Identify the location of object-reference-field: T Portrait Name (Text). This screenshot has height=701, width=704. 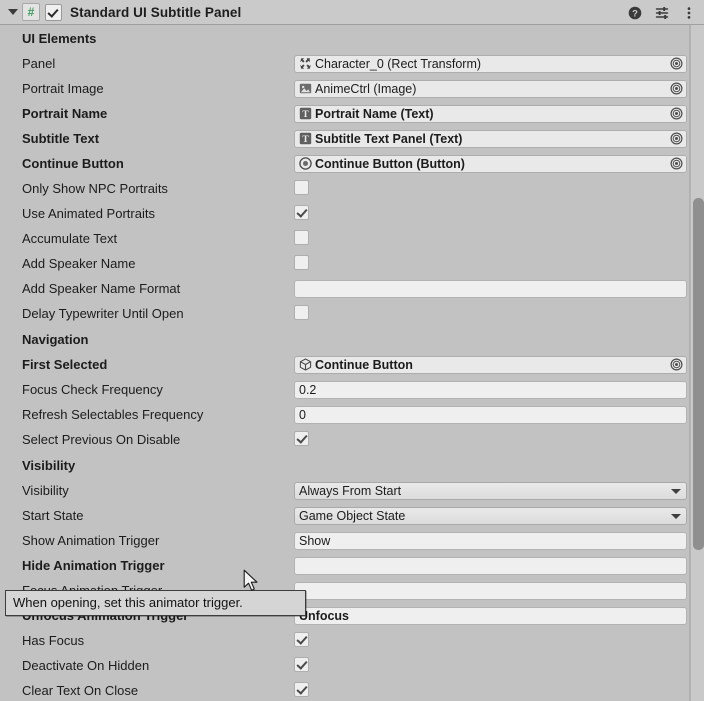
(490, 113).